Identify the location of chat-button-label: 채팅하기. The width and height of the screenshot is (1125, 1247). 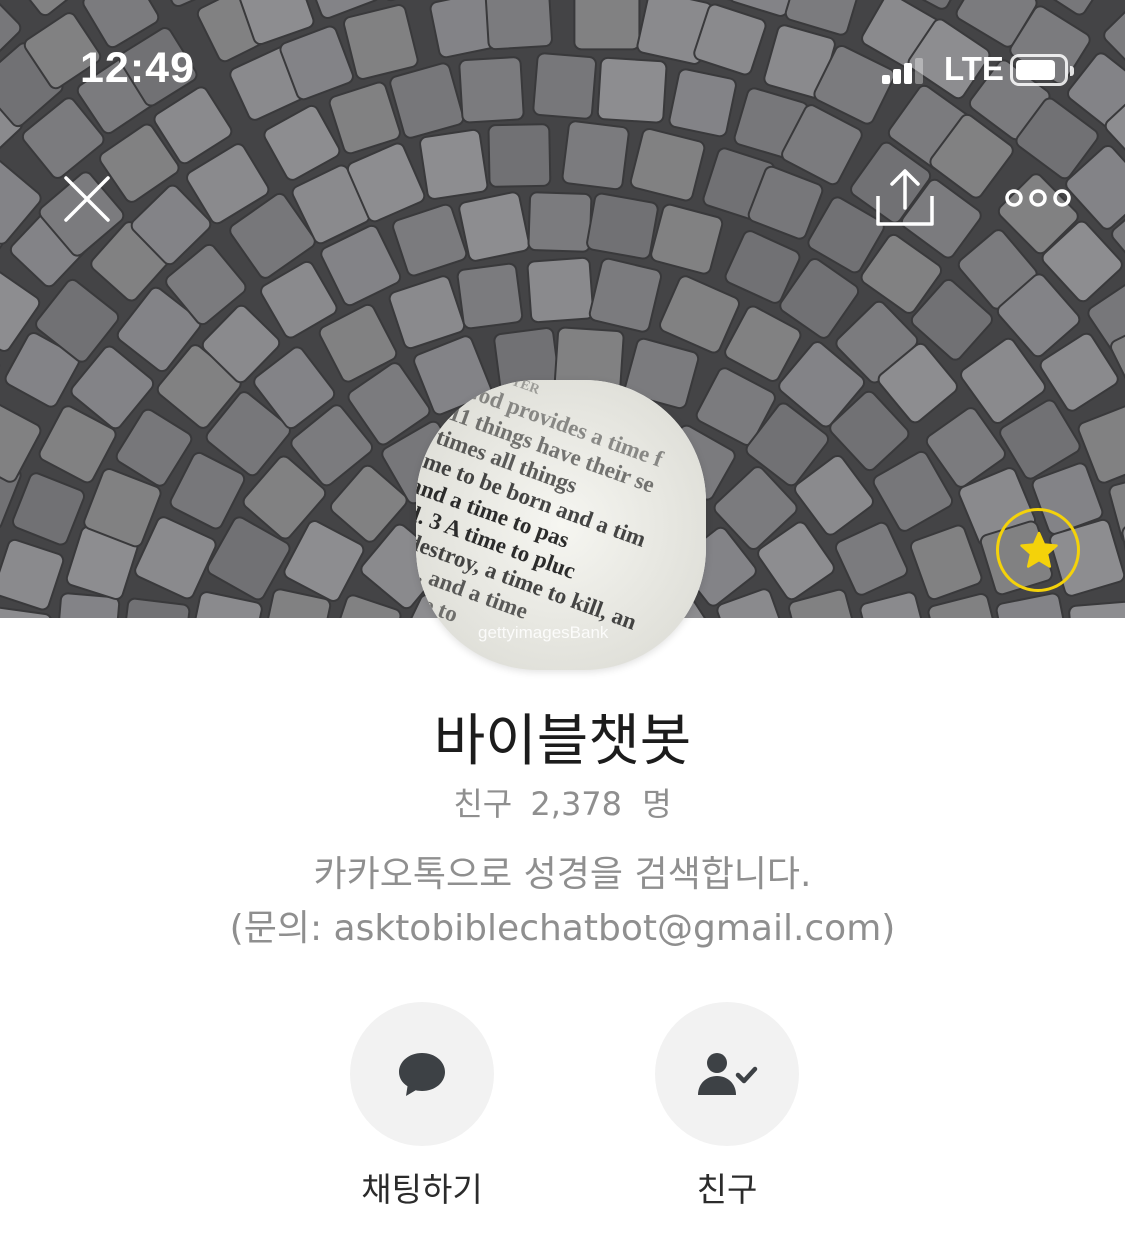
(422, 1189).